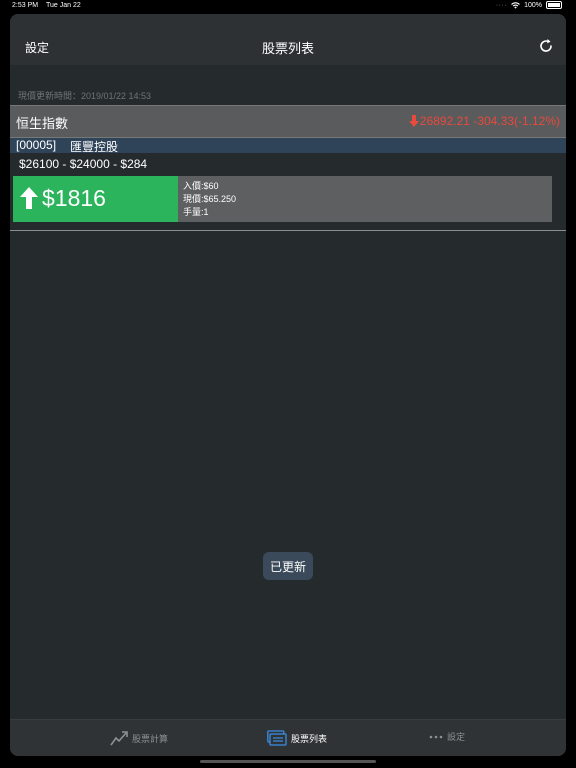 The width and height of the screenshot is (576, 768). Describe the element at coordinates (94, 147) in the screenshot. I see `stock-name: 匯豐控股` at that location.